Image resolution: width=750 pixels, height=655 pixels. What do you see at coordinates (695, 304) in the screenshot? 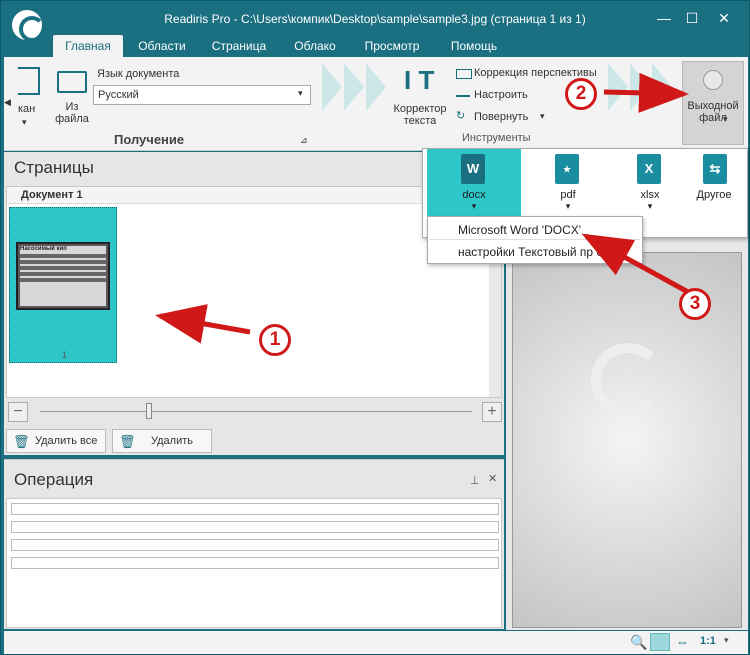
I see `callout-badge-3: 3` at bounding box center [695, 304].